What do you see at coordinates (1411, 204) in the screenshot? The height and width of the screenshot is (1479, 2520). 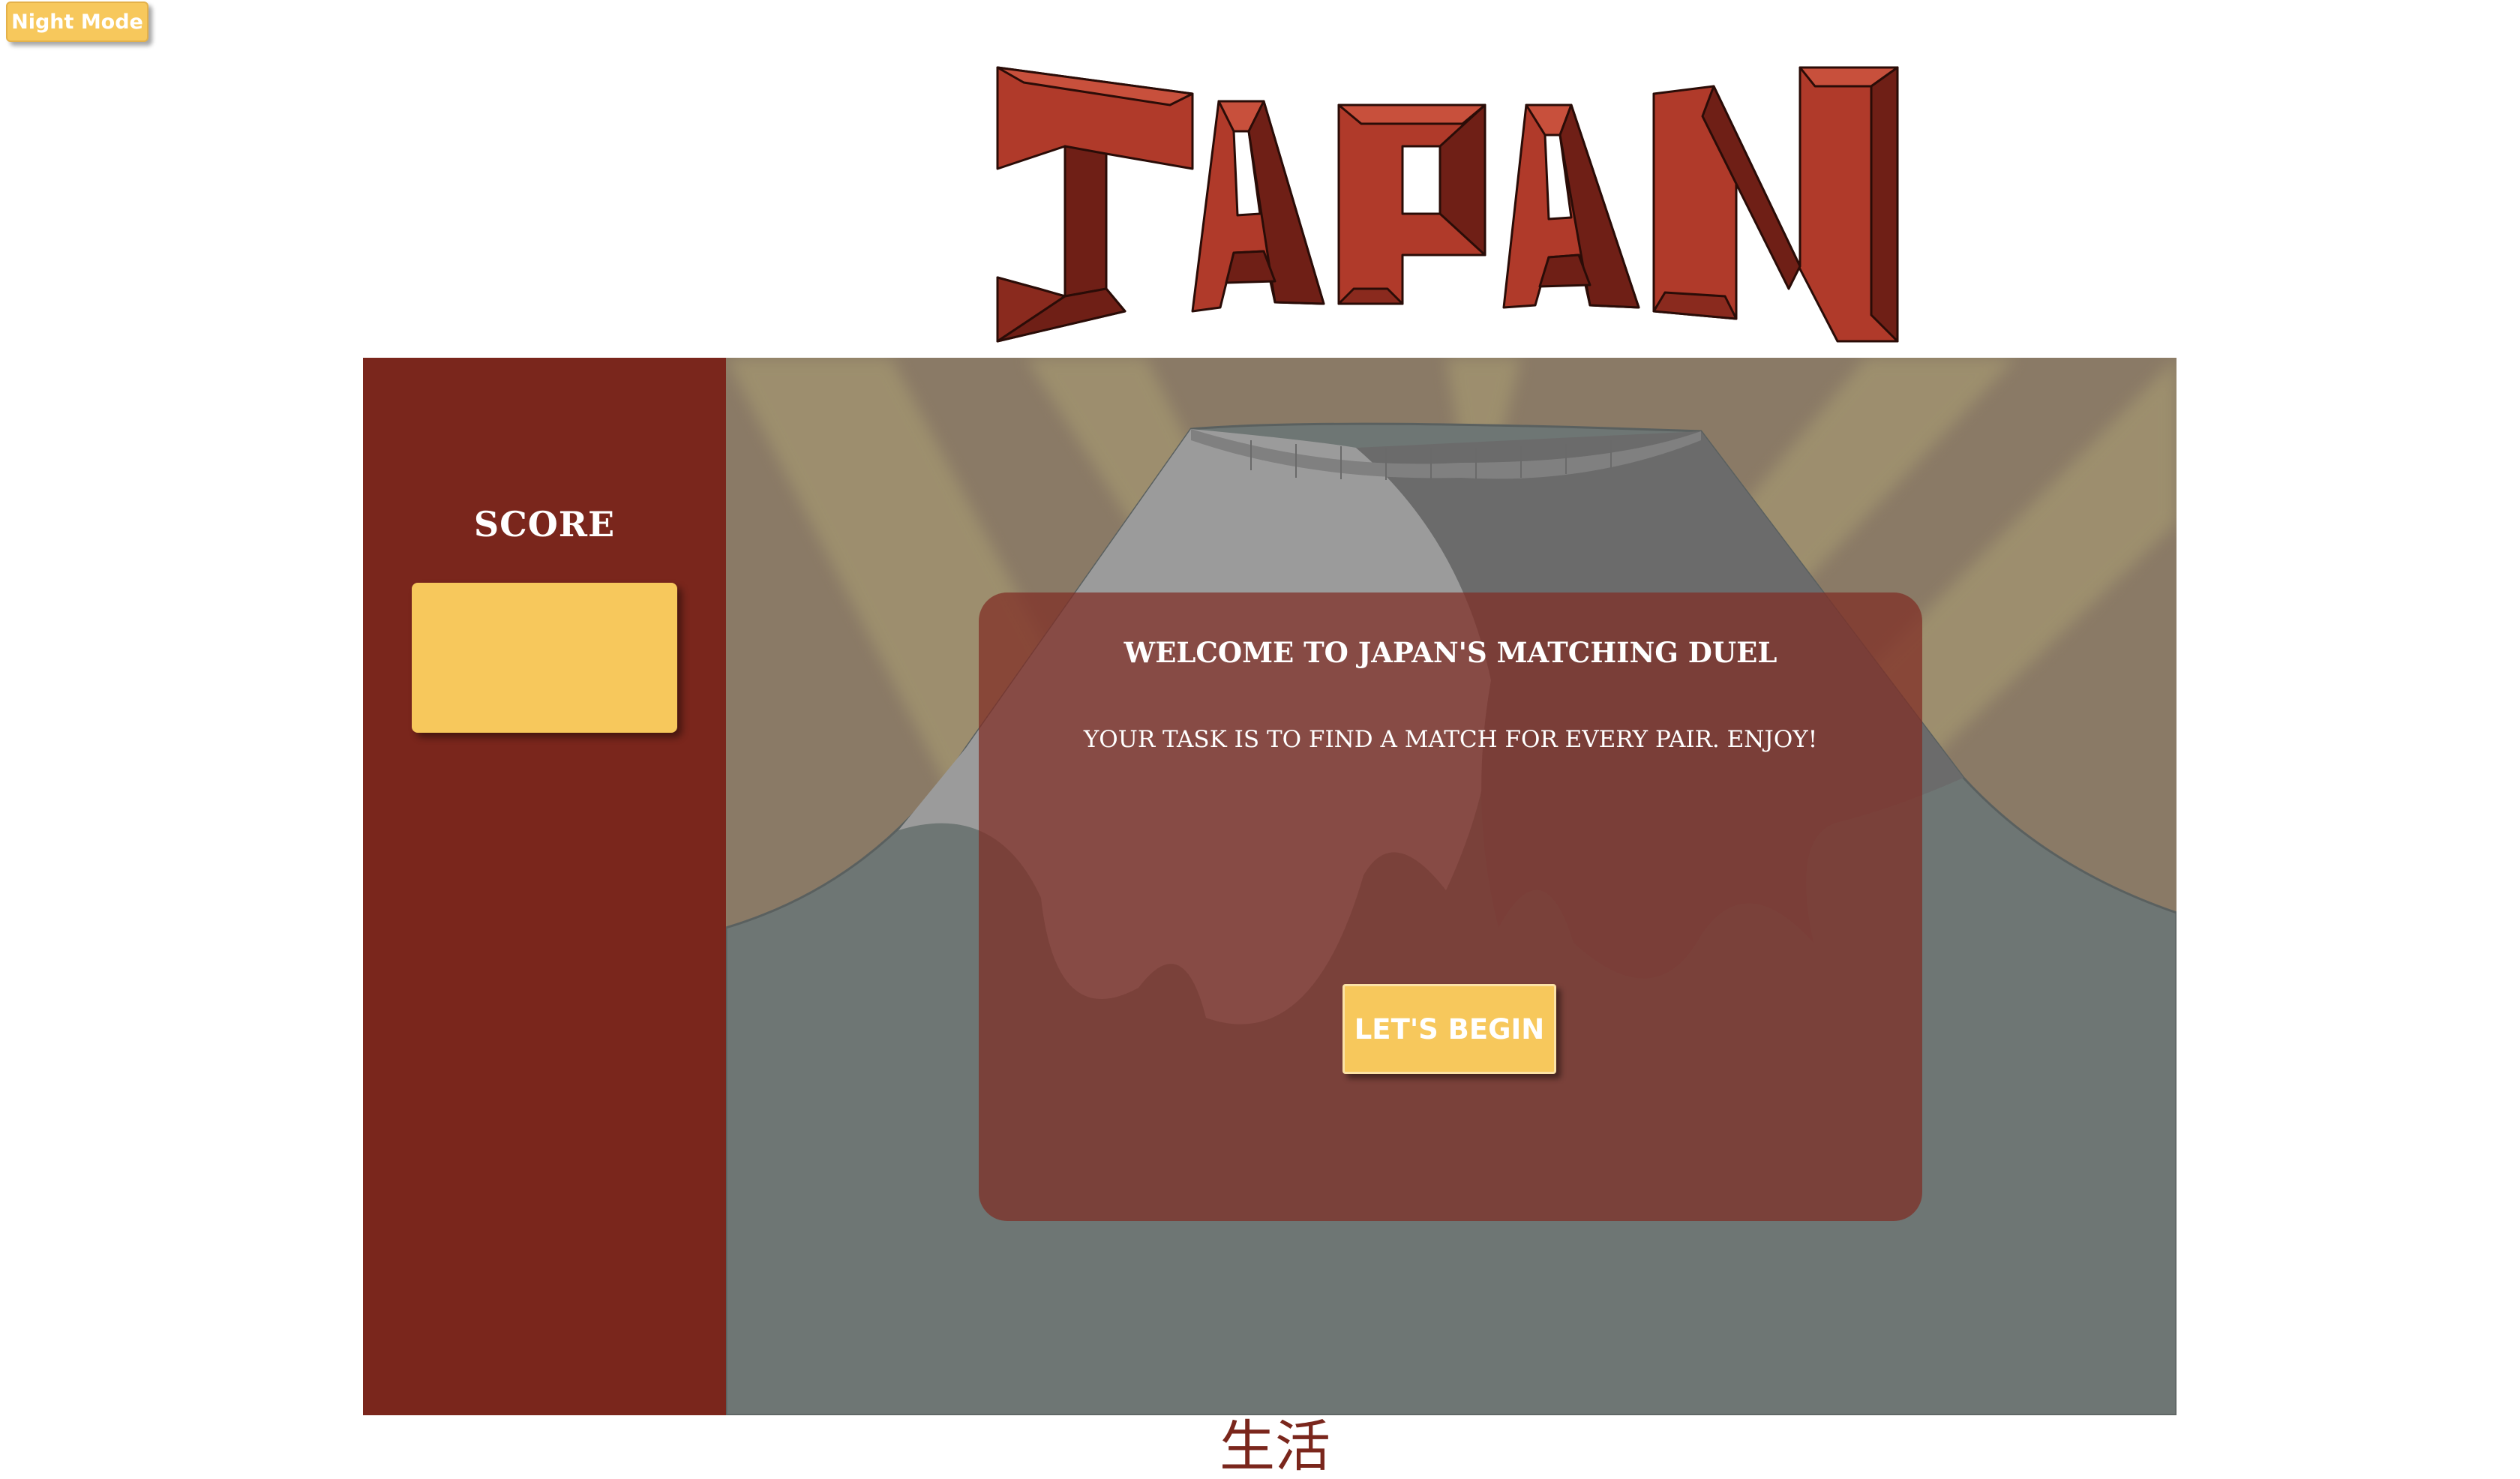 I see `logo-letter-p` at bounding box center [1411, 204].